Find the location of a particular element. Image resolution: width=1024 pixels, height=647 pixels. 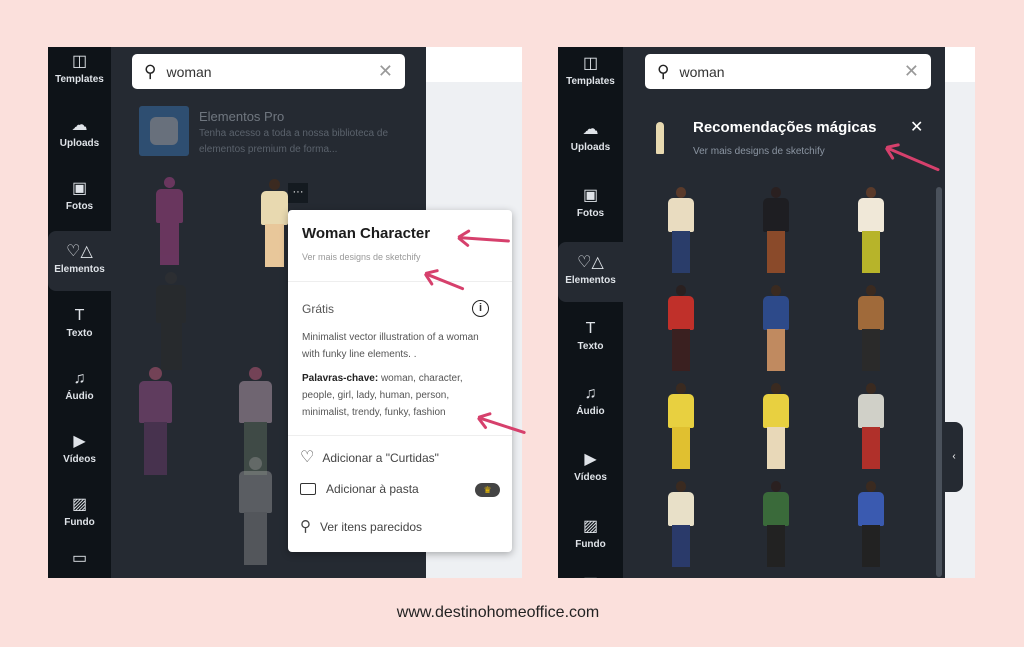

price-label: Grátis is located at coordinates (318, 309).